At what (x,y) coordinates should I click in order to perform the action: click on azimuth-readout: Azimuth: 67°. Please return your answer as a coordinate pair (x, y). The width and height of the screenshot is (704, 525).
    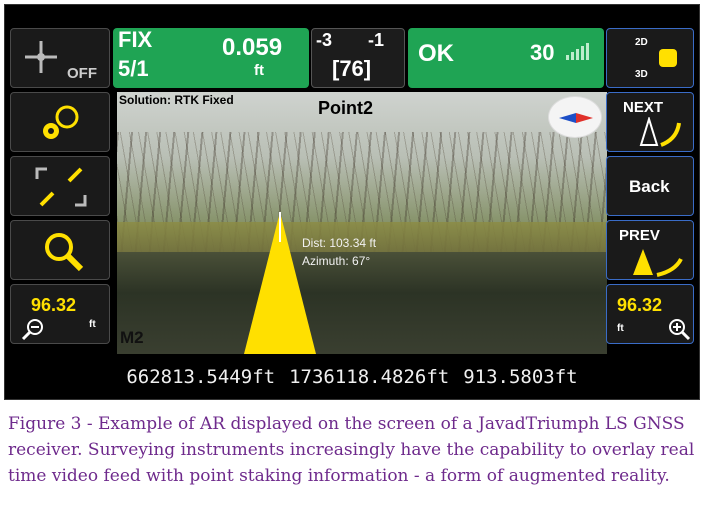
    Looking at the image, I should click on (336, 261).